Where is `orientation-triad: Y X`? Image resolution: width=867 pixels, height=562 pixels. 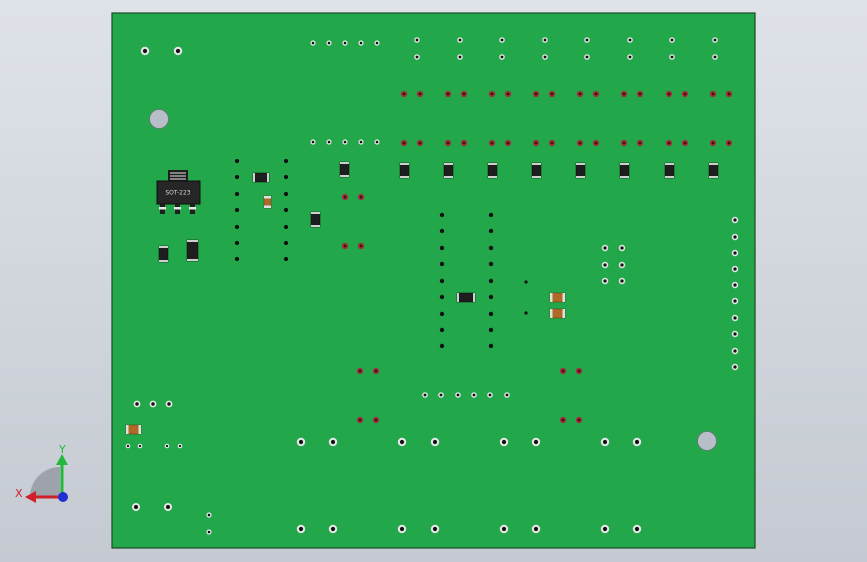
orientation-triad: Y X is located at coordinates (41, 473).